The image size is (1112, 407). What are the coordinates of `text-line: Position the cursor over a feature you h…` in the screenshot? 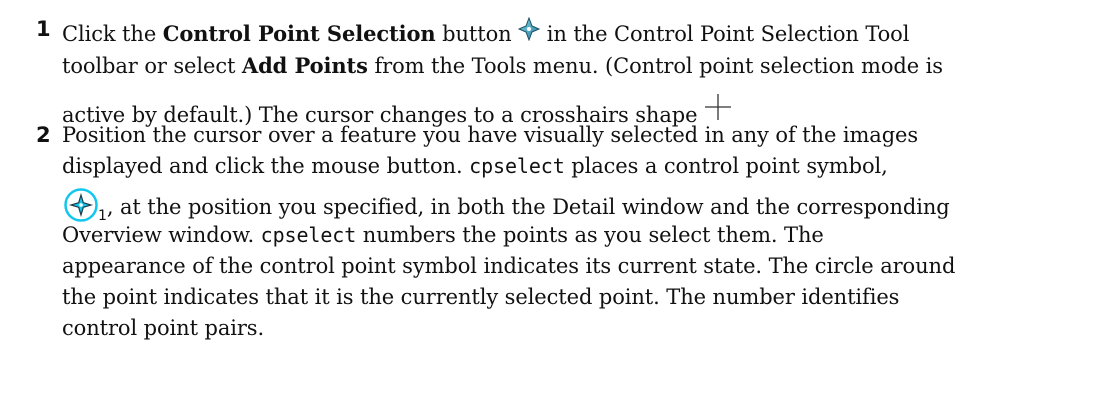 It's located at (490, 135).